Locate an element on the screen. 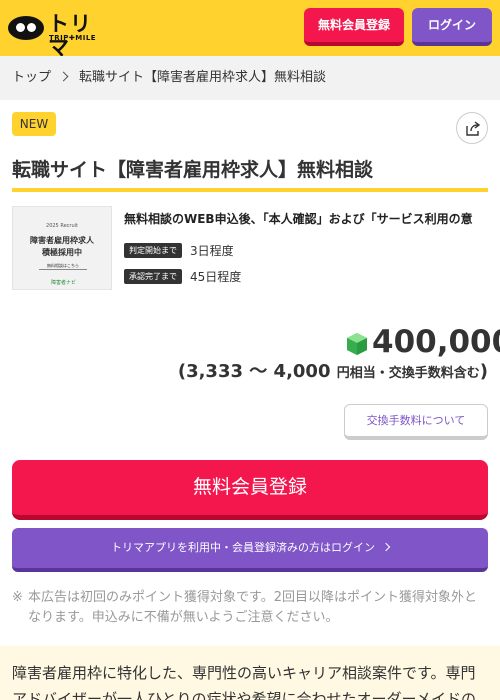  meta-row-approval: 承認完了まで 45日程度 is located at coordinates (182, 276).